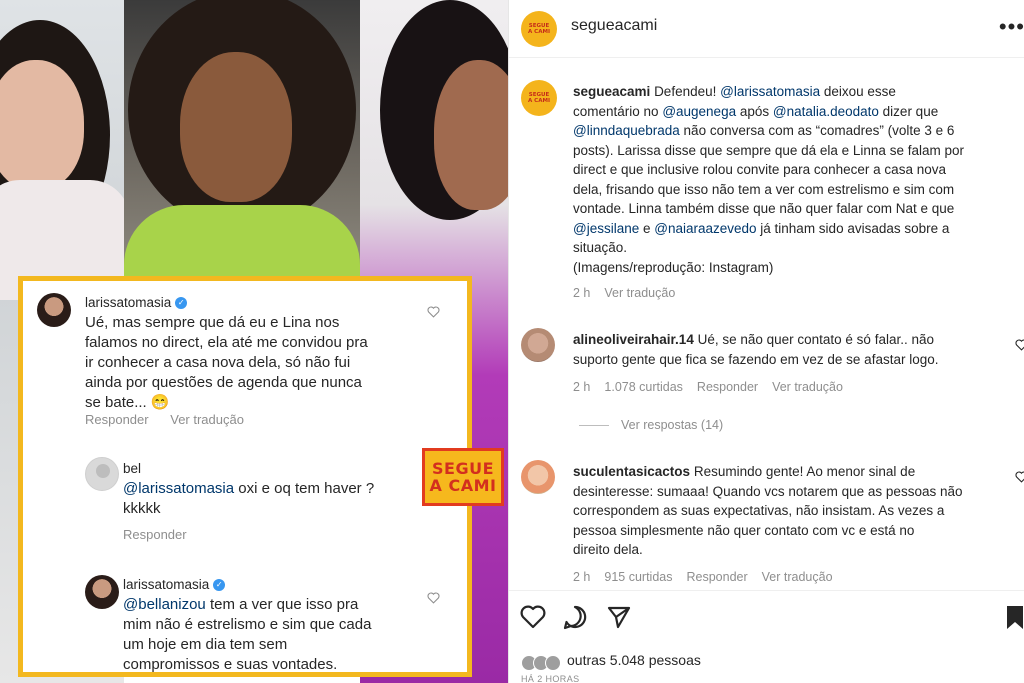 This screenshot has width=1024, height=683. What do you see at coordinates (634, 660) in the screenshot?
I see `liked-by-text: outras 5.048 pessoas` at bounding box center [634, 660].